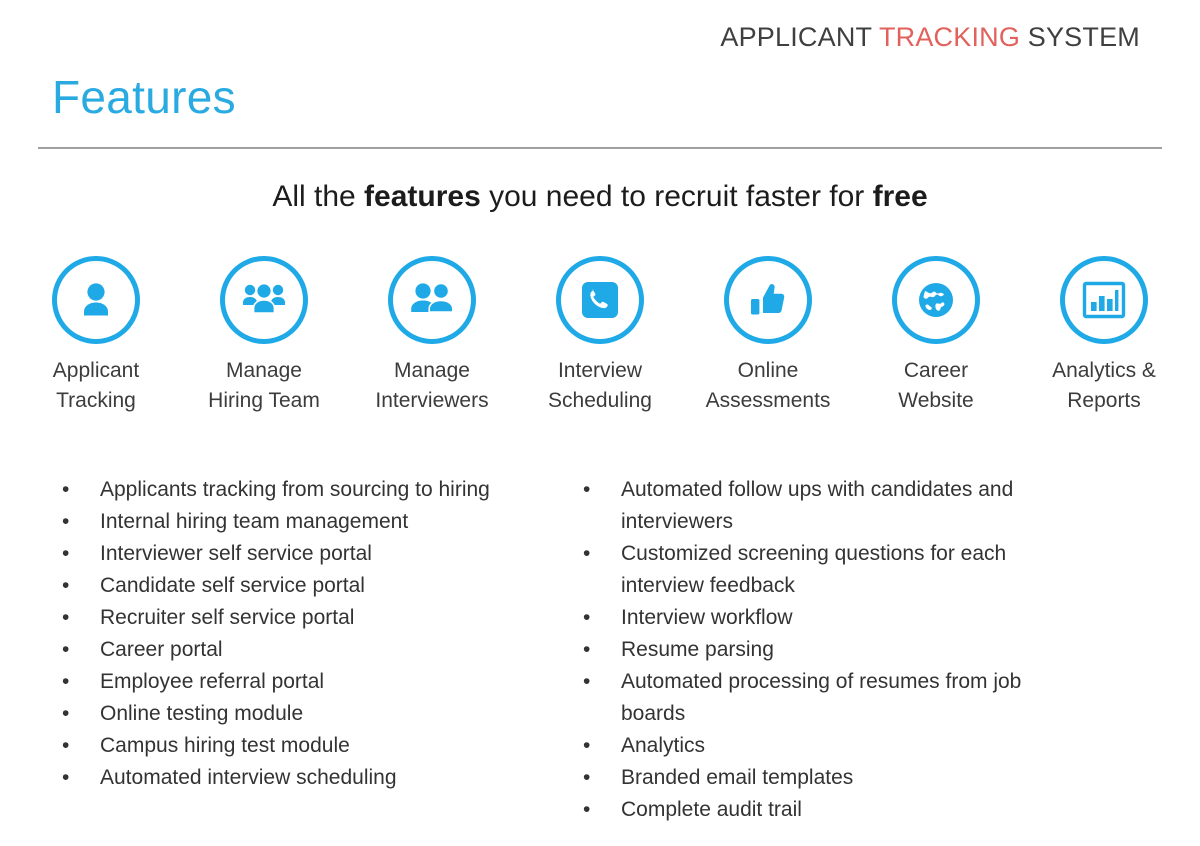  I want to click on people-group-icon, so click(264, 300).